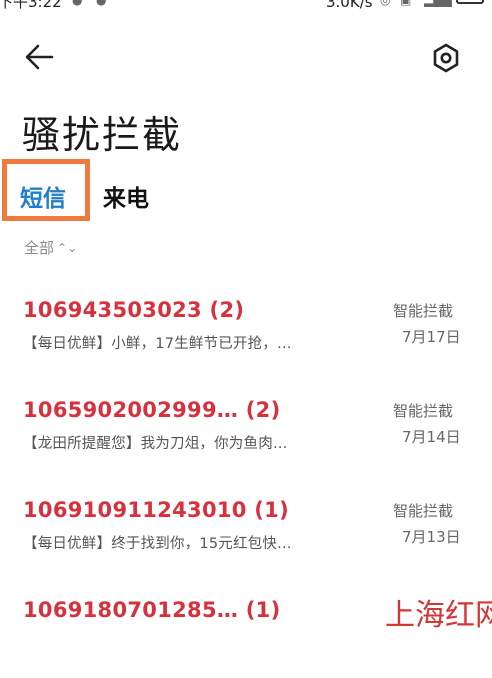 This screenshot has height=678, width=492. What do you see at coordinates (406, 3) in the screenshot?
I see `volte-icon: ▣` at bounding box center [406, 3].